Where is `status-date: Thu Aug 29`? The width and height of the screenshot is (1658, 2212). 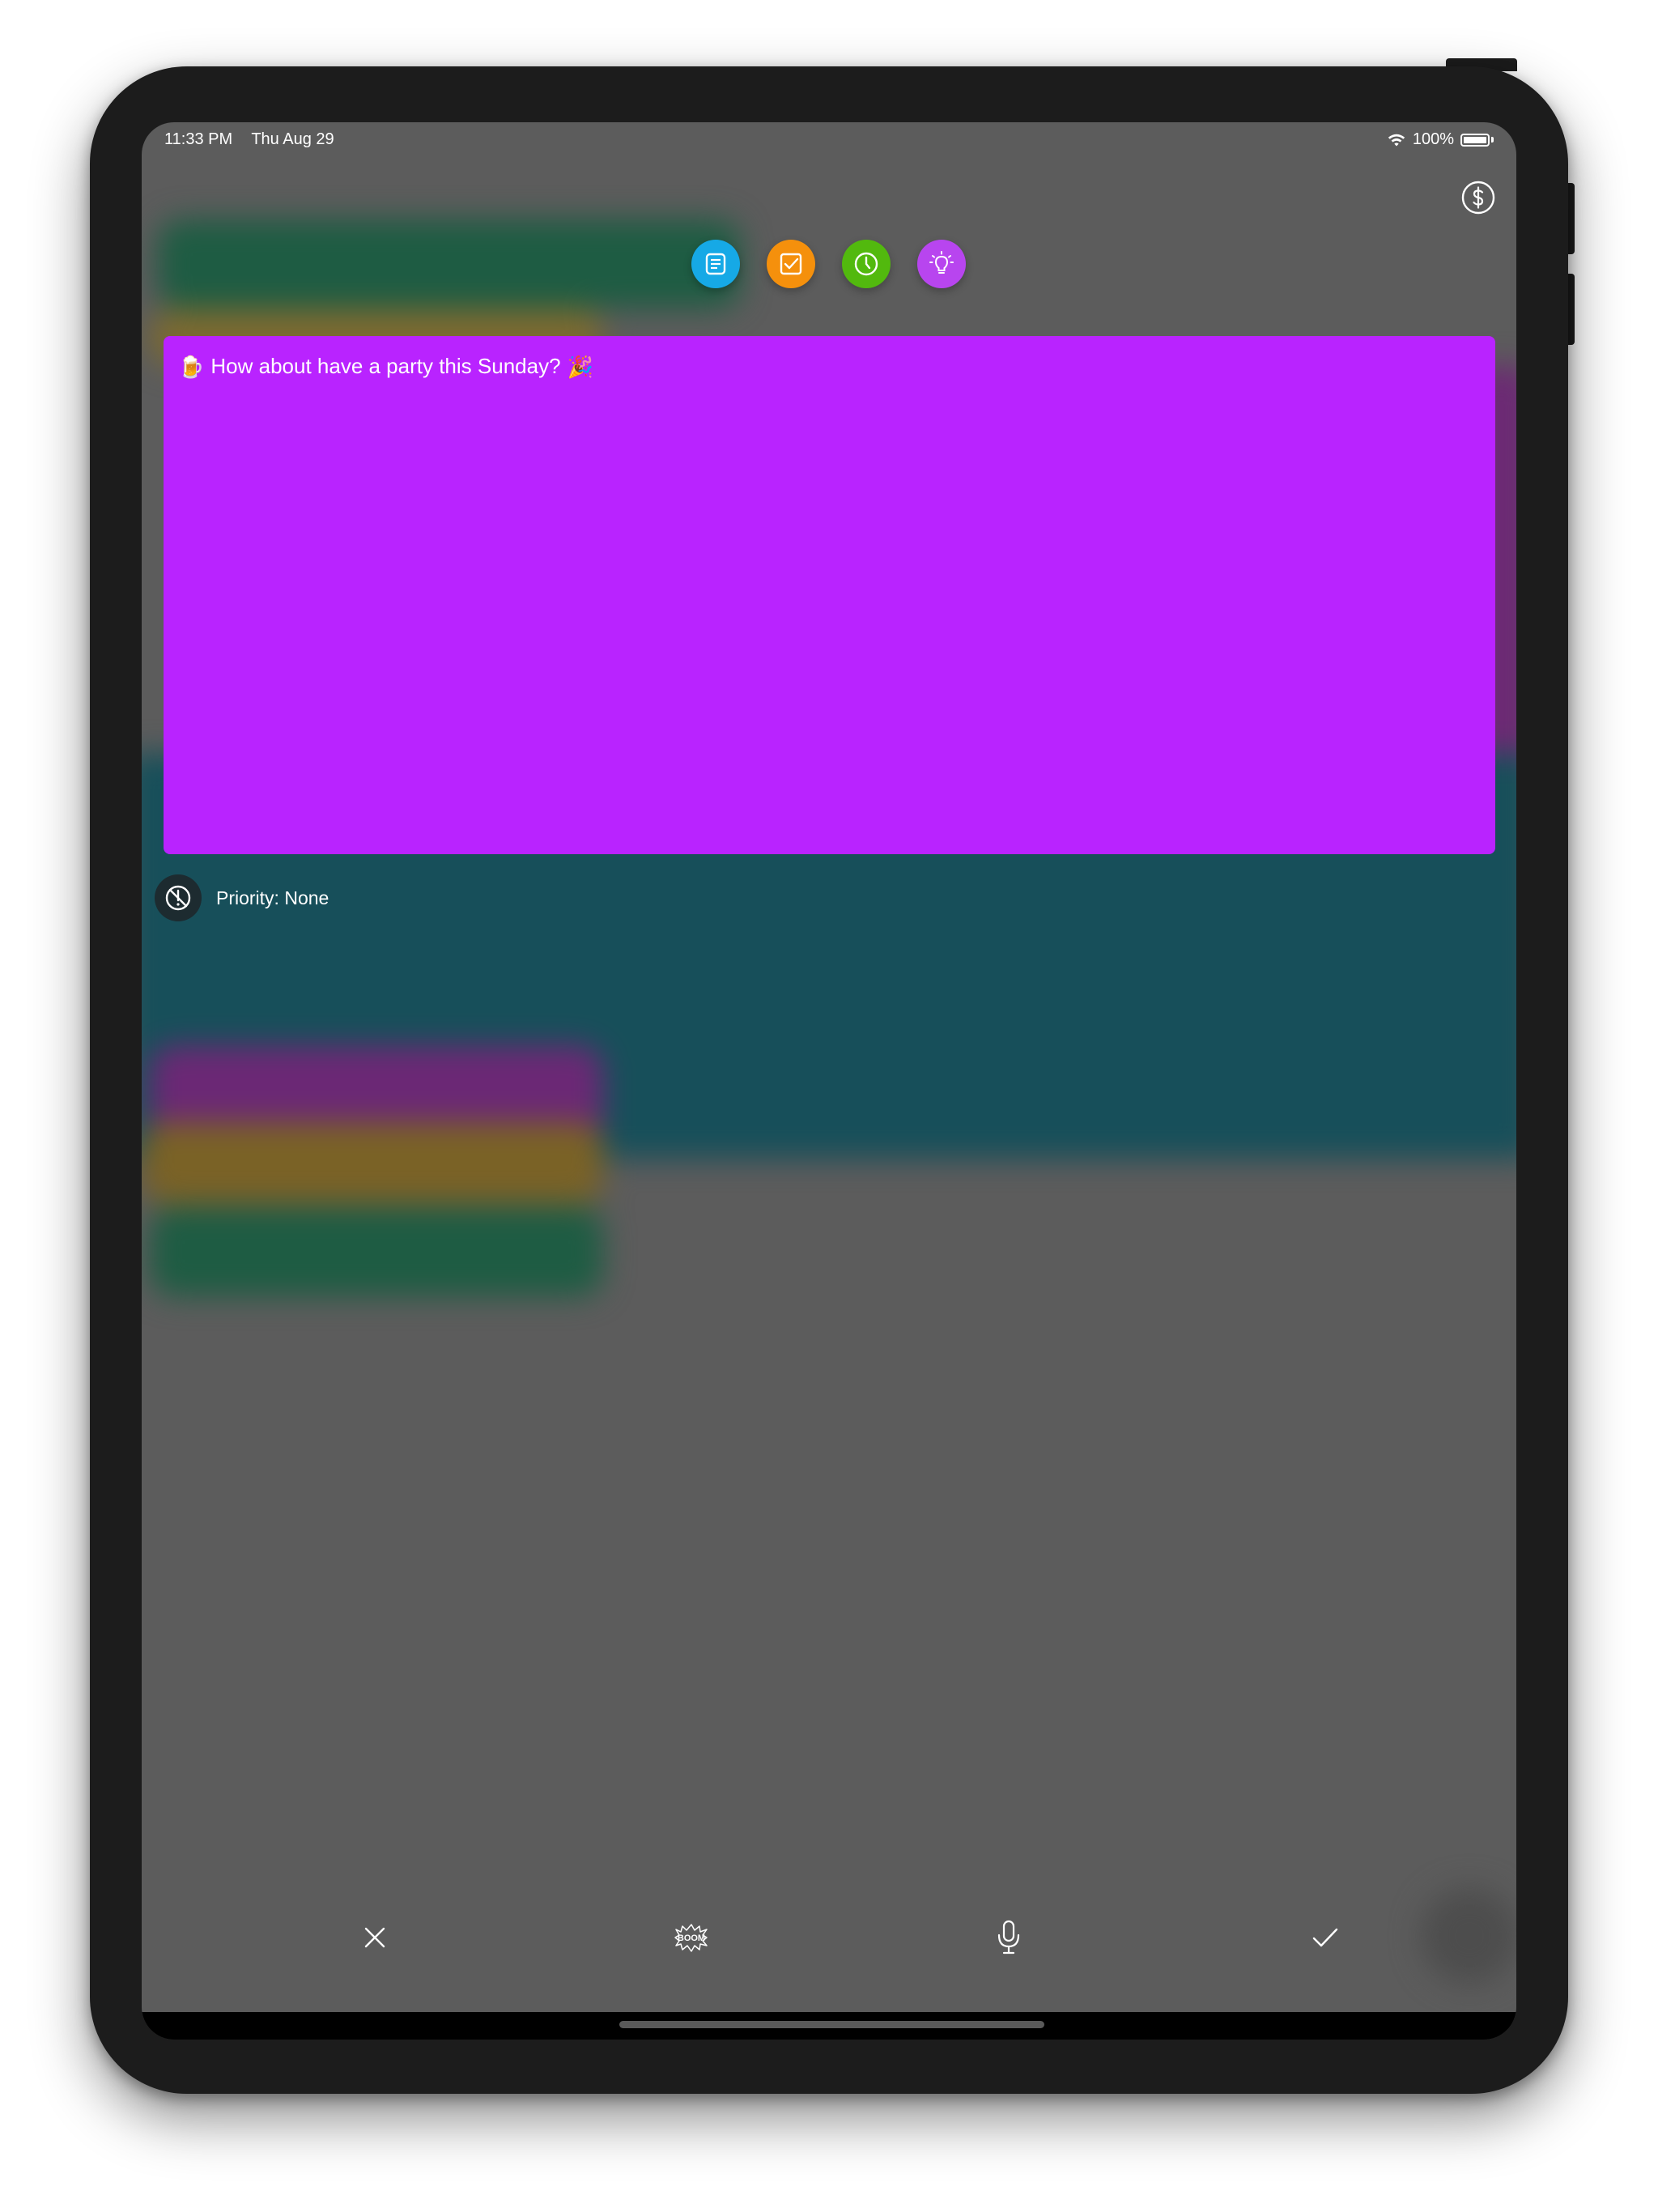
status-date: Thu Aug 29 is located at coordinates (292, 139).